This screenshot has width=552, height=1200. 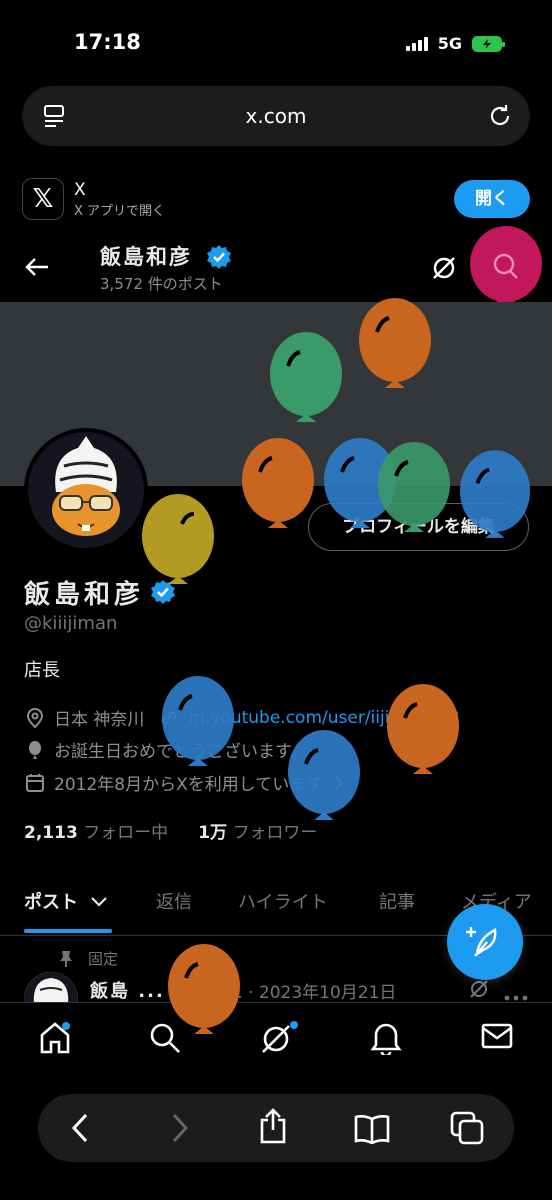 I want to click on calendar-icon, so click(x=35, y=782).